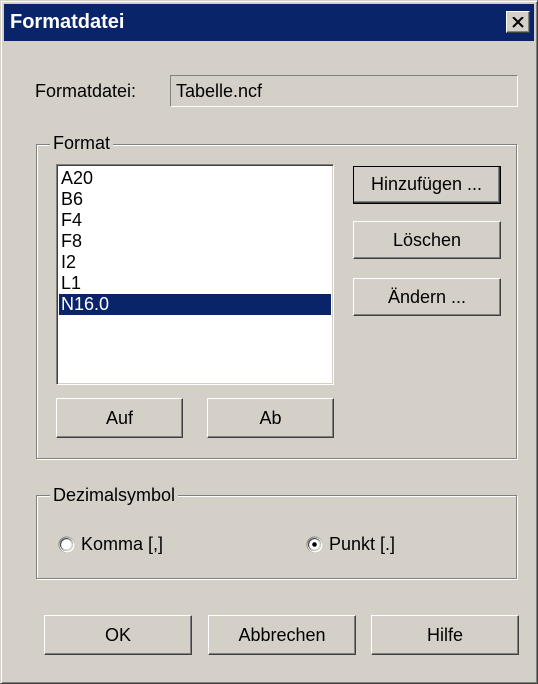  I want to click on point-radio-label: Punkt [.], so click(362, 544).